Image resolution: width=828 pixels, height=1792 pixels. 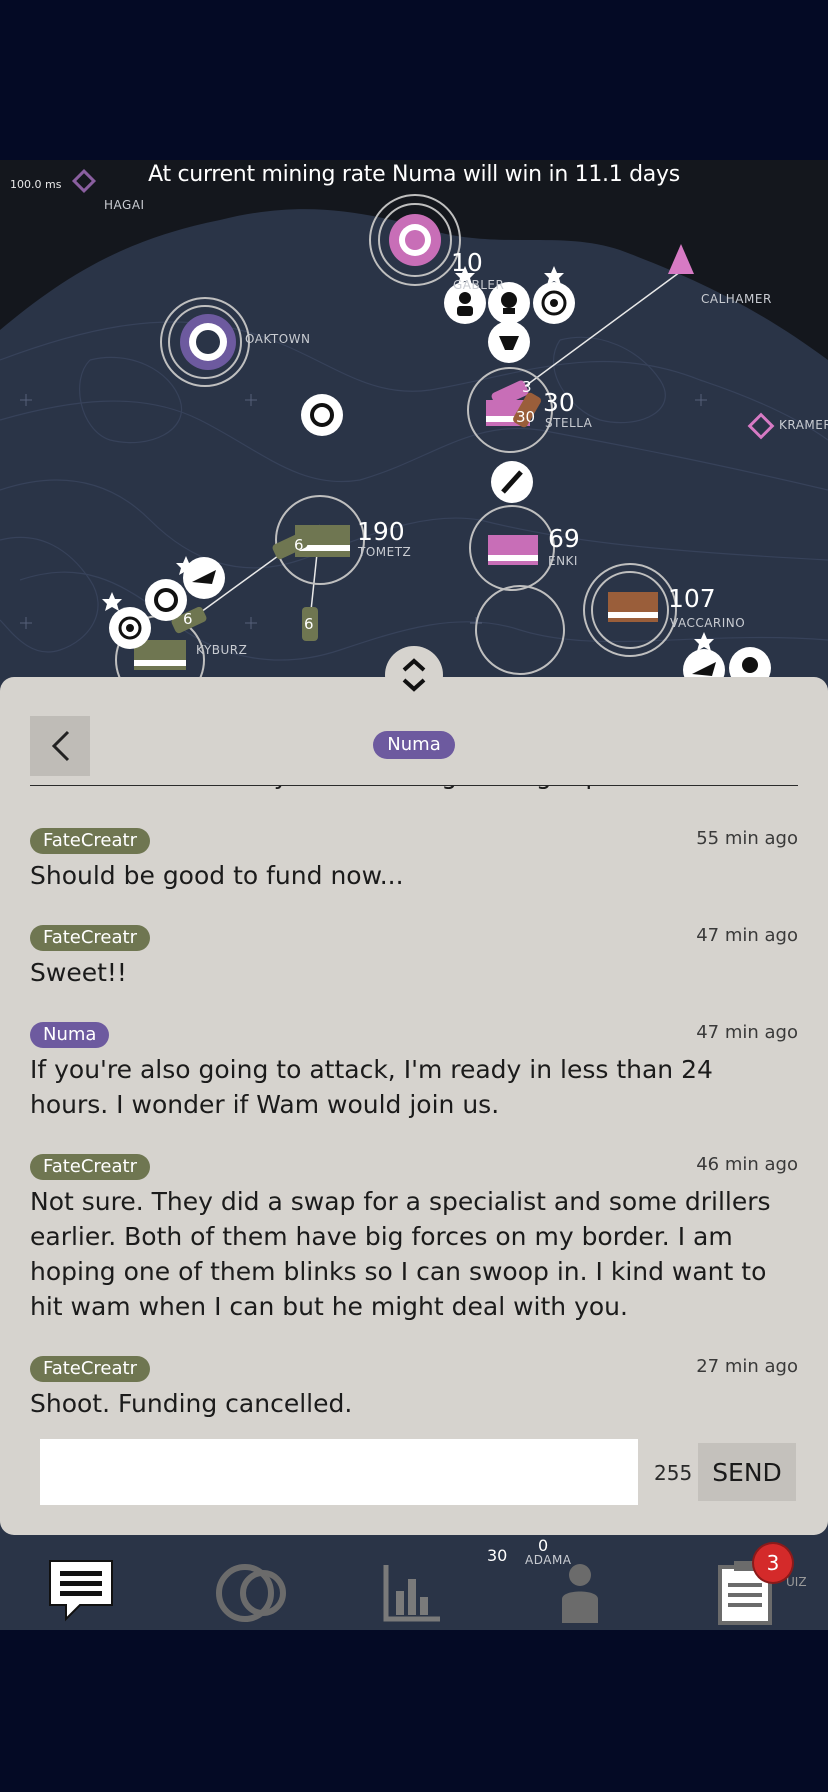 I want to click on message-text: Shoot. Funding cancelled., so click(x=191, y=1403).